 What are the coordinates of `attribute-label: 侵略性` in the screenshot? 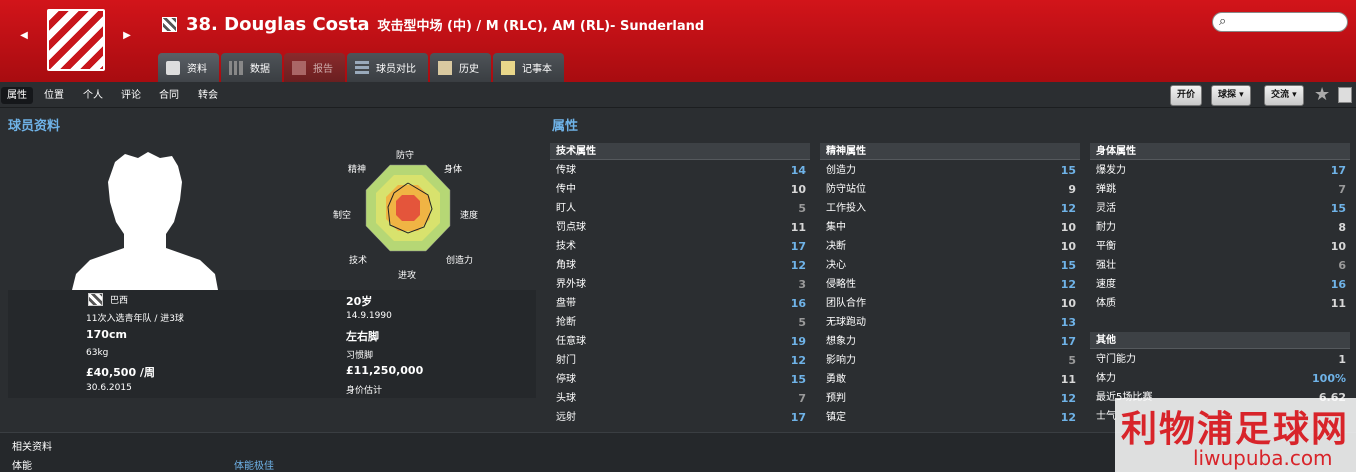 It's located at (841, 284).